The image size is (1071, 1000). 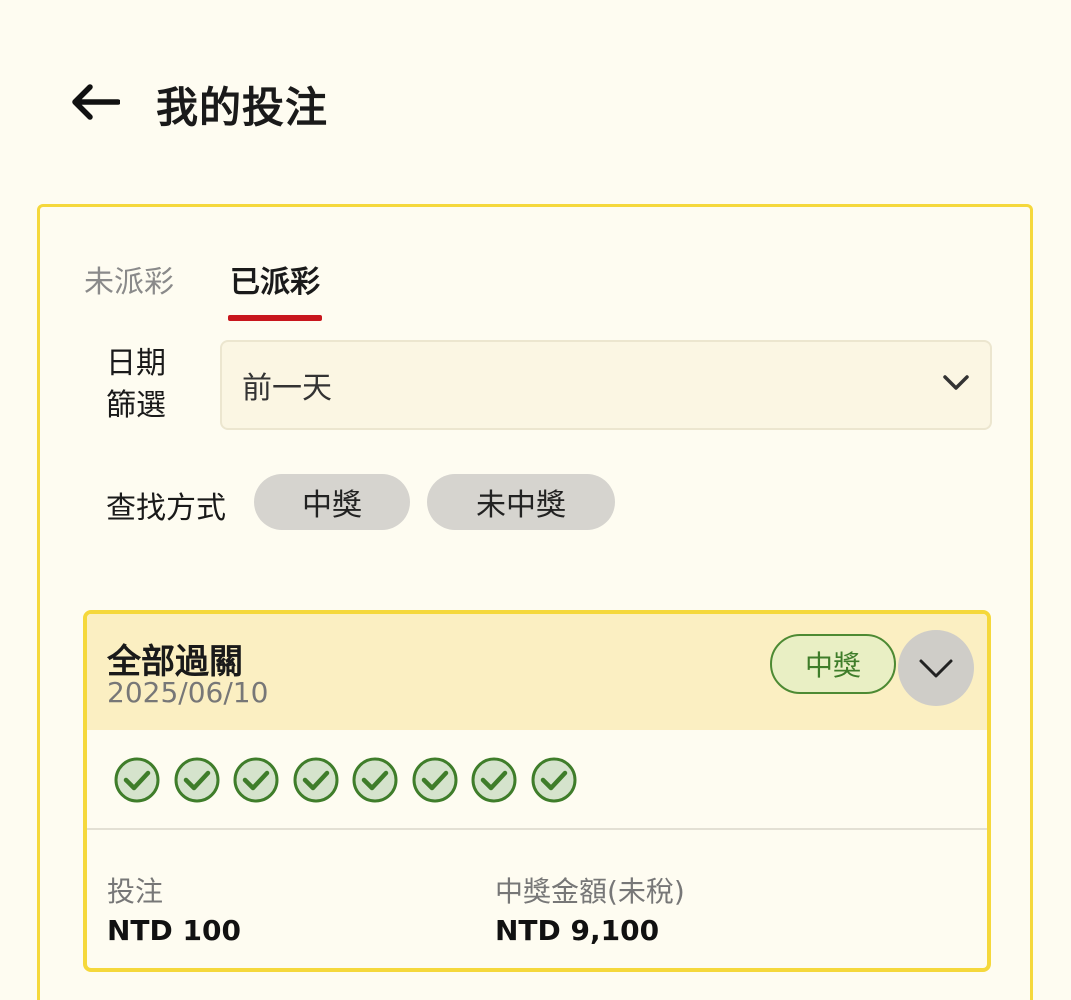 What do you see at coordinates (287, 388) in the screenshot?
I see `date-filter-value: 前一天` at bounding box center [287, 388].